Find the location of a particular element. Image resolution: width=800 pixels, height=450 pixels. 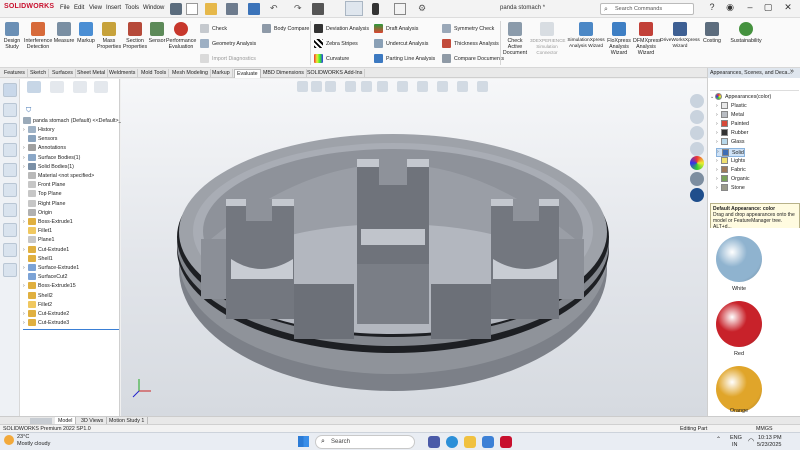

tab-markup: Markup is located at coordinates (221, 73).